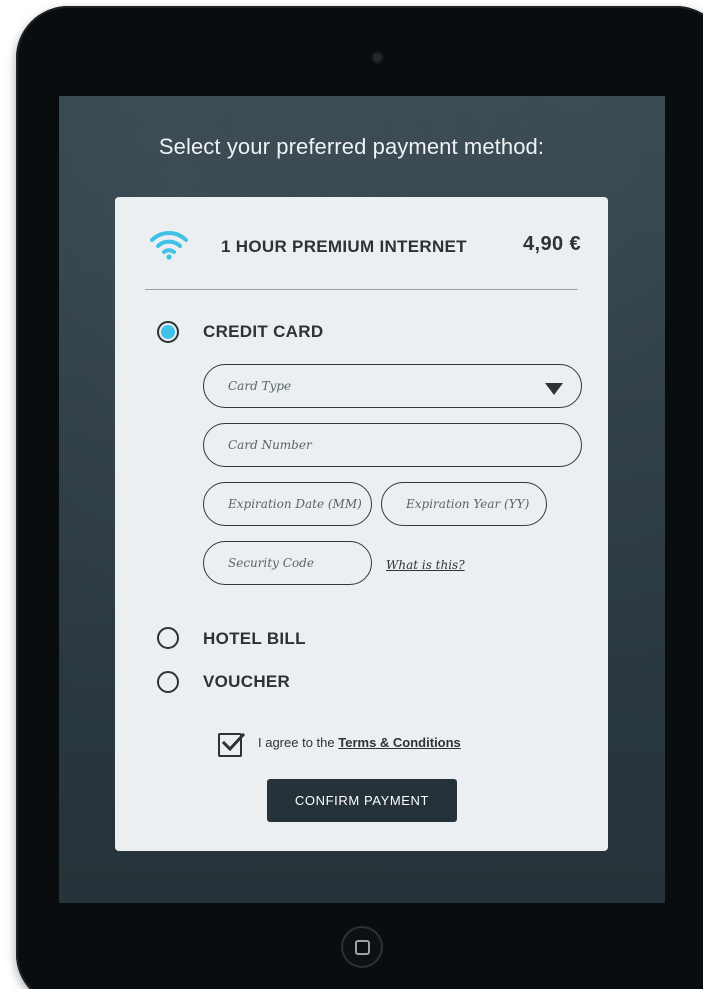  I want to click on voucher-label: VOUCHER, so click(247, 681).